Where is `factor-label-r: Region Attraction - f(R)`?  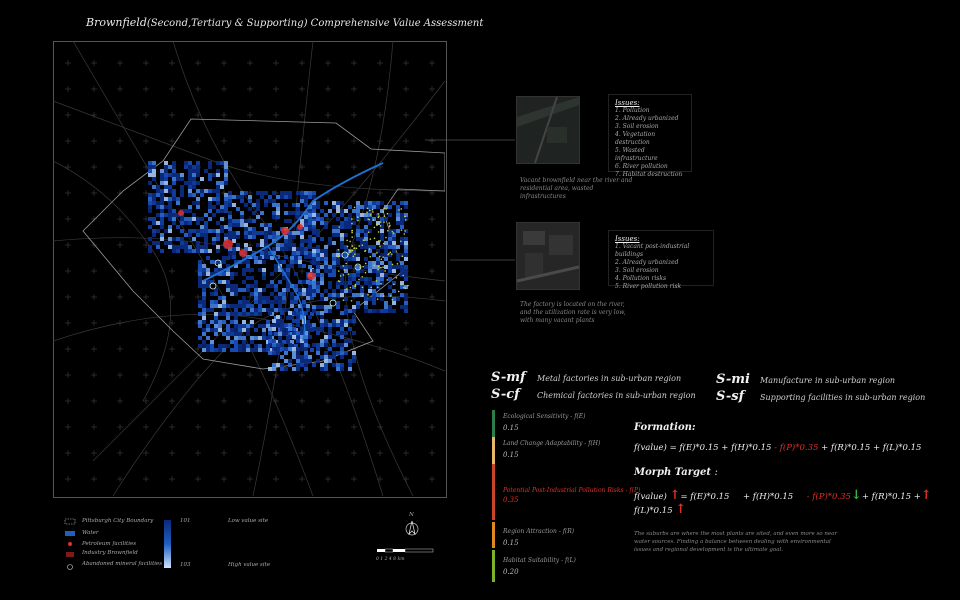
factor-label-r: Region Attraction - f(R) is located at coordinates (539, 531).